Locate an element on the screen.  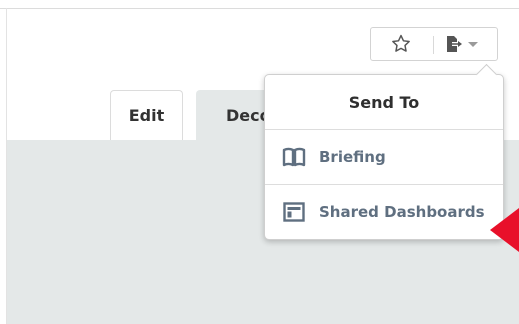
page-top-edge is located at coordinates (259, 4).